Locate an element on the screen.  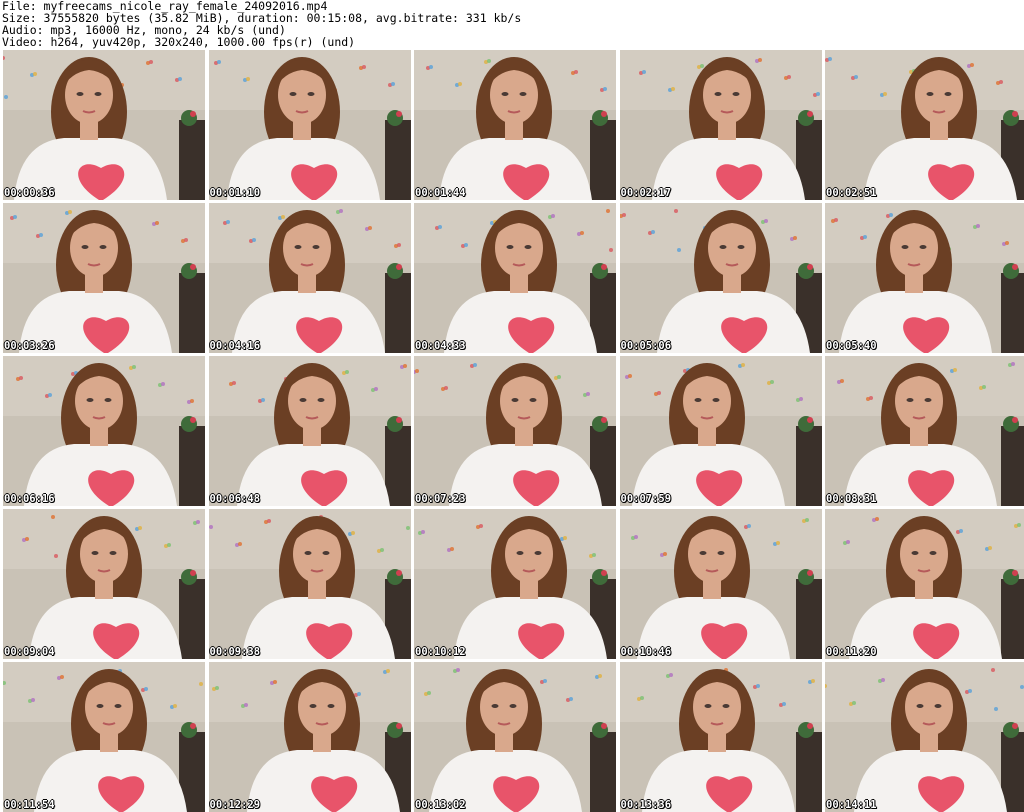
video-thumbnail: 00:11:20 is located at coordinates (924, 584).